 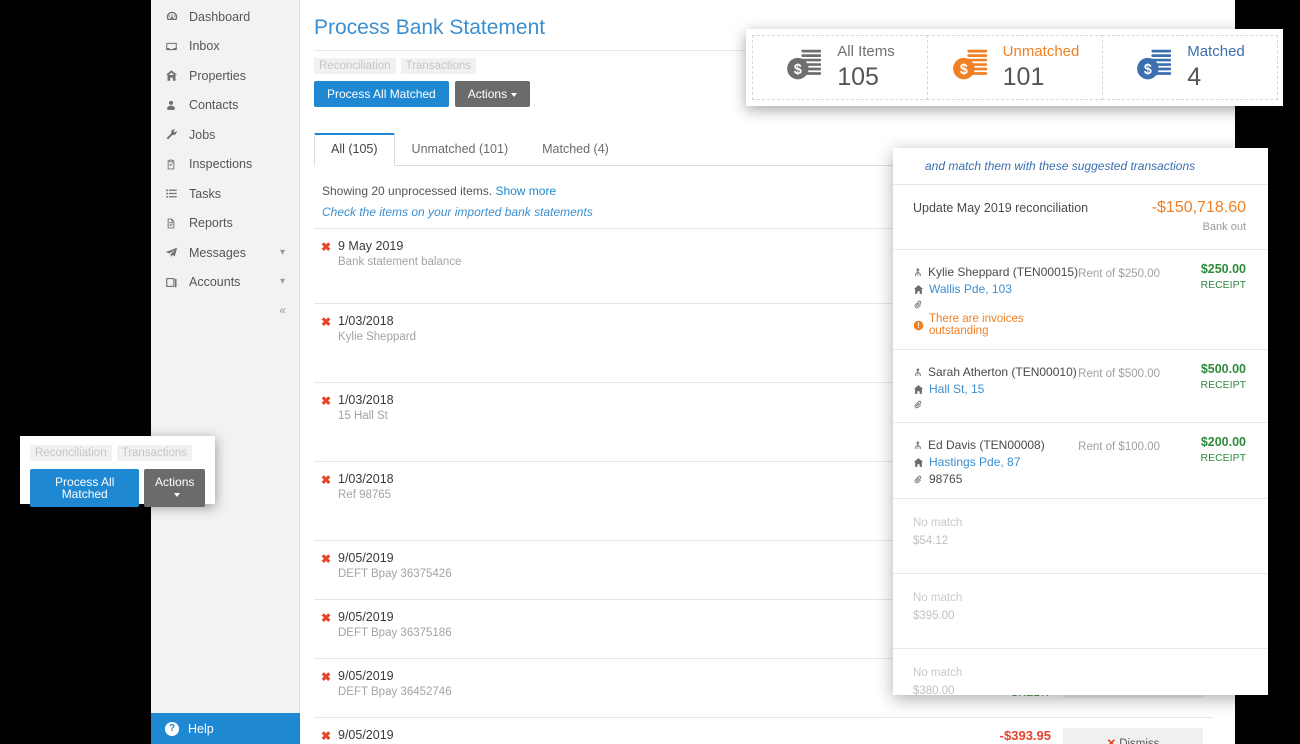 I want to click on user-icon, so click(x=175, y=105).